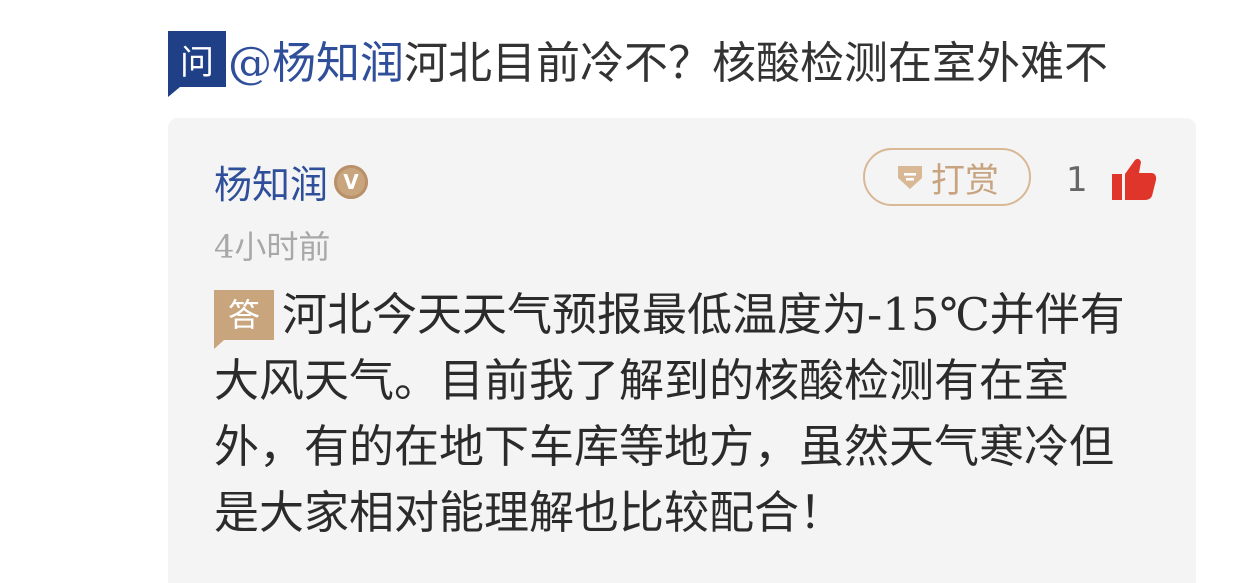 The height and width of the screenshot is (583, 1242). What do you see at coordinates (271, 181) in the screenshot?
I see `author-name: 杨知润` at bounding box center [271, 181].